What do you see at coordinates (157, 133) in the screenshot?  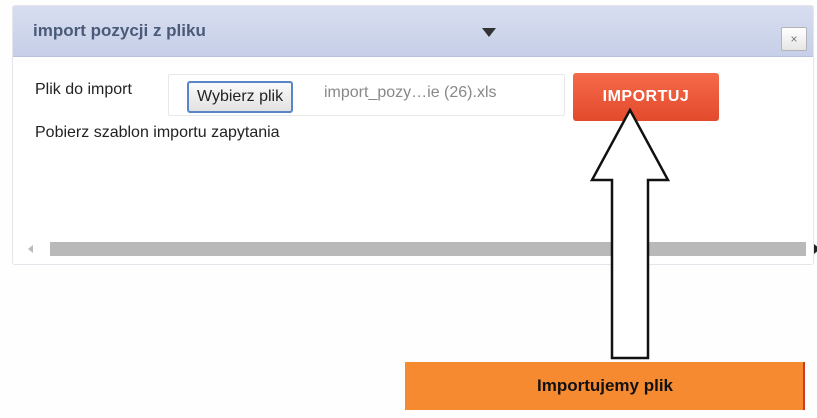 I see `download-template-link: Pobierz szablon importu zapytania` at bounding box center [157, 133].